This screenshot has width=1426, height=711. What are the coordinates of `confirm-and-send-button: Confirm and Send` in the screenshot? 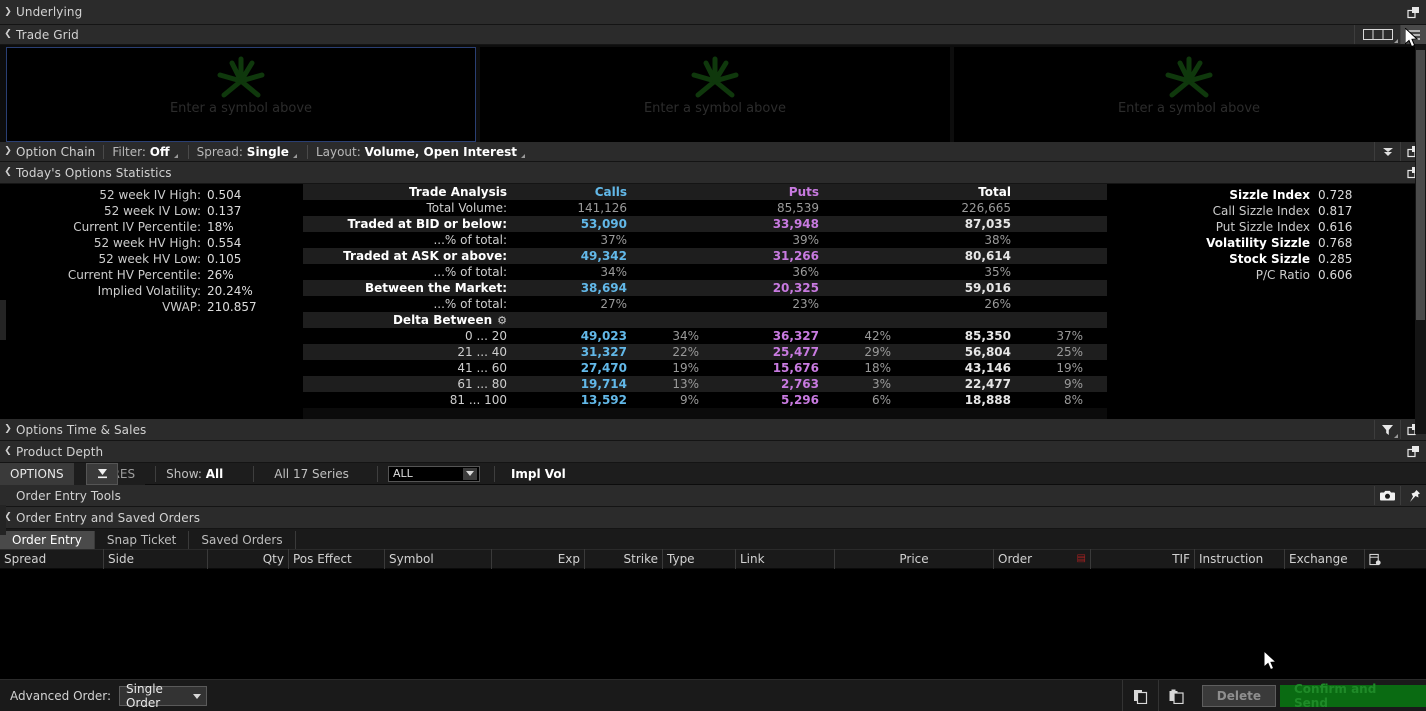 It's located at (1353, 696).